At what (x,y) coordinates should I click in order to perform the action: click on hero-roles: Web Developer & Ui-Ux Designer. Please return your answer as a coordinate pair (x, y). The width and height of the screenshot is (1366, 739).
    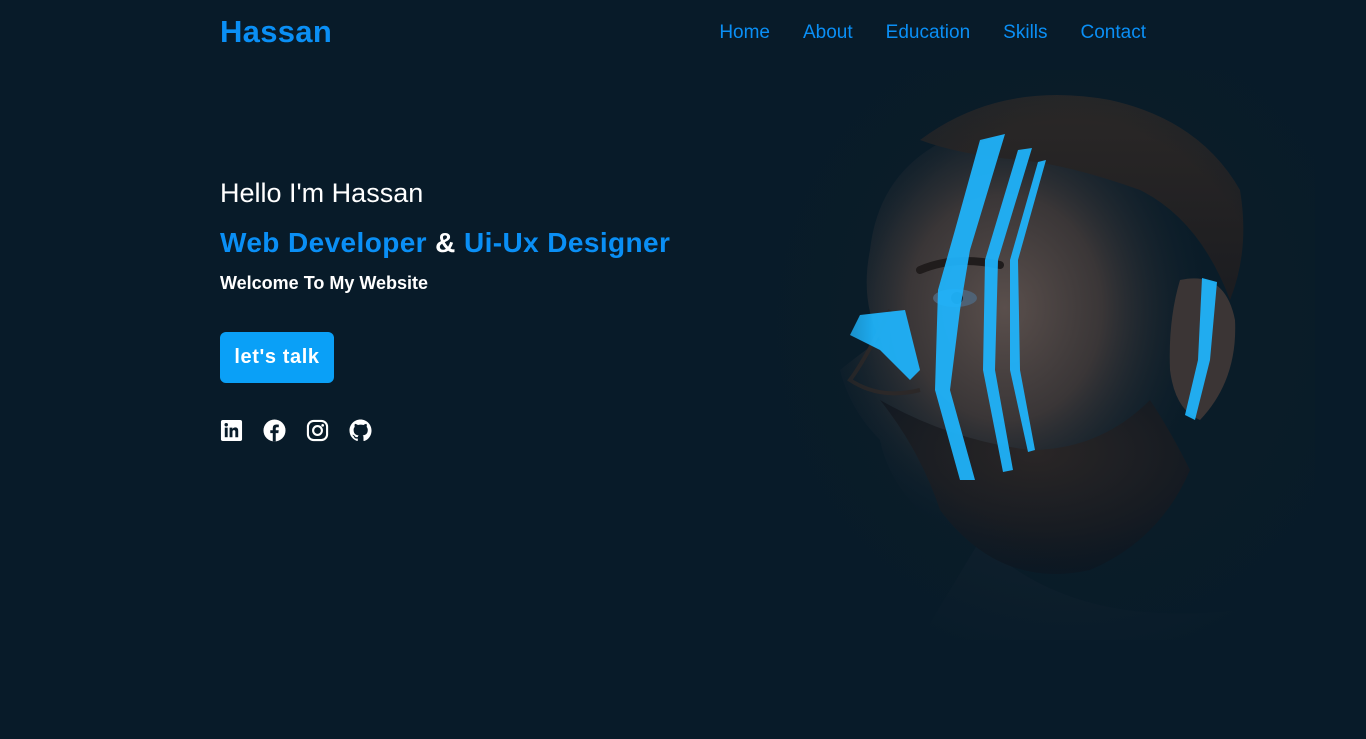
    Looking at the image, I should click on (500, 243).